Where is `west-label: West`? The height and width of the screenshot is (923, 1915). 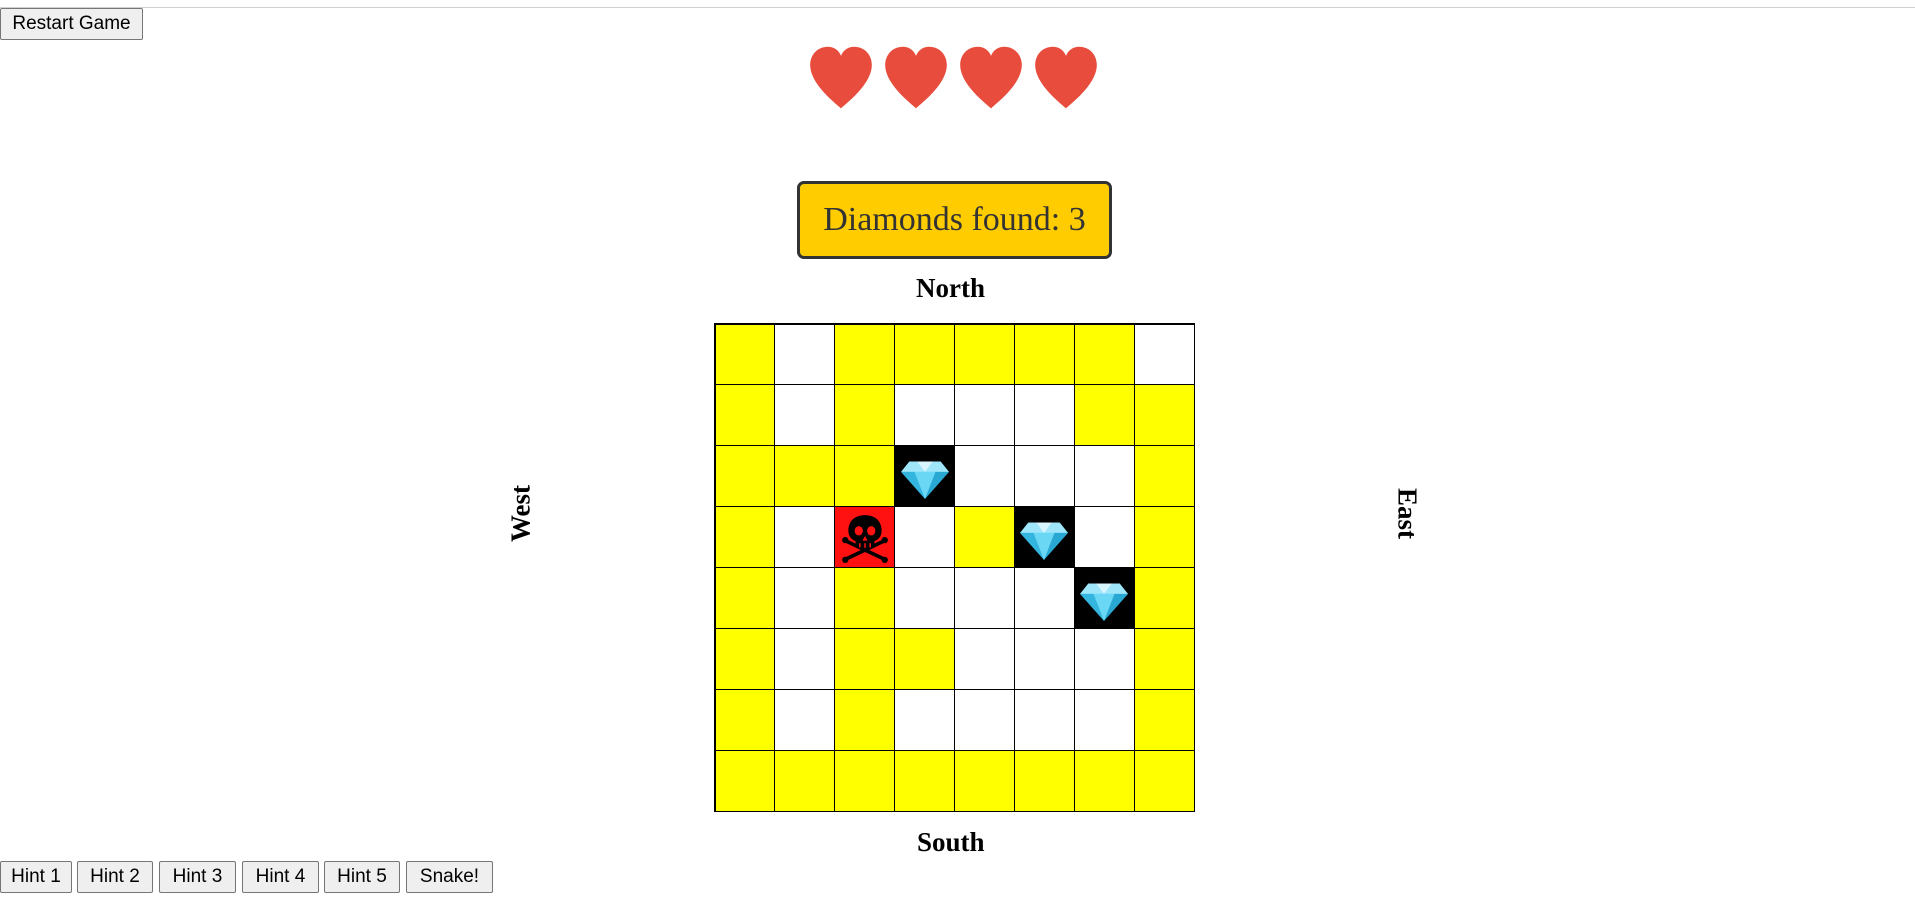 west-label: West is located at coordinates (520, 513).